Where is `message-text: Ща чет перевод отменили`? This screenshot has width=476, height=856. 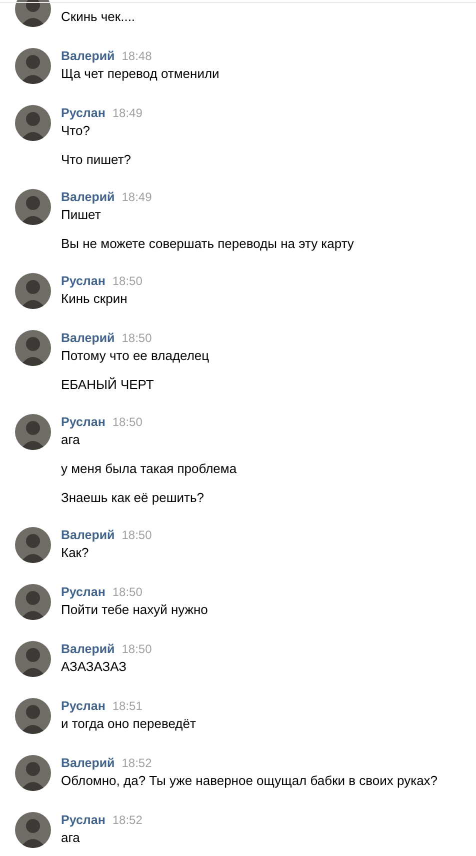
message-text: Ща чет перевод отменили is located at coordinates (140, 73).